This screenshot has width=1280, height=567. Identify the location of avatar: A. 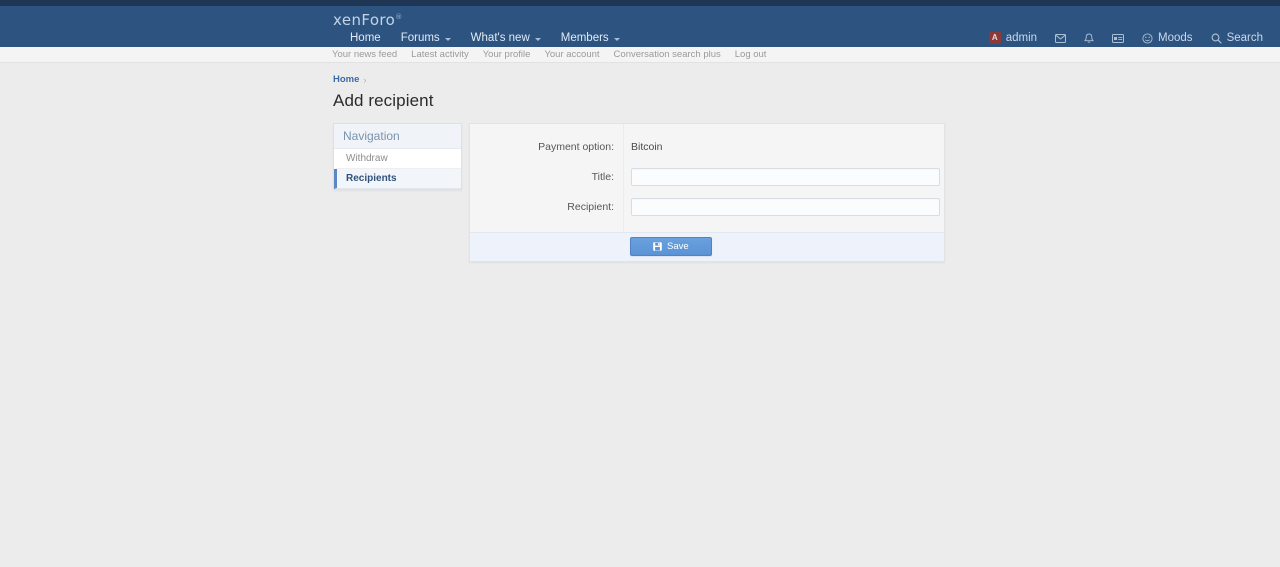
(994, 38).